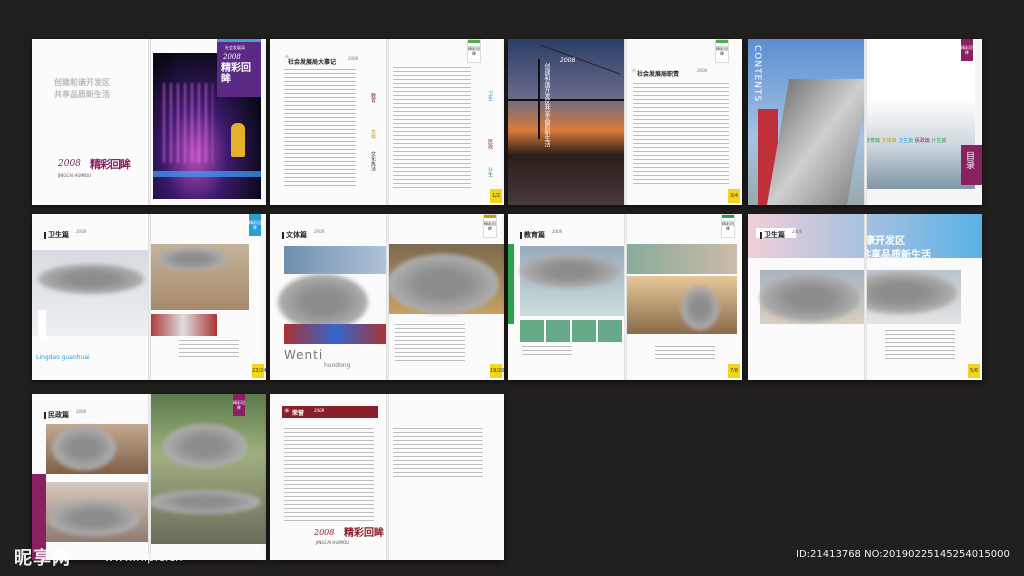  I want to click on events-title: 社会发展局大事记, so click(312, 62).